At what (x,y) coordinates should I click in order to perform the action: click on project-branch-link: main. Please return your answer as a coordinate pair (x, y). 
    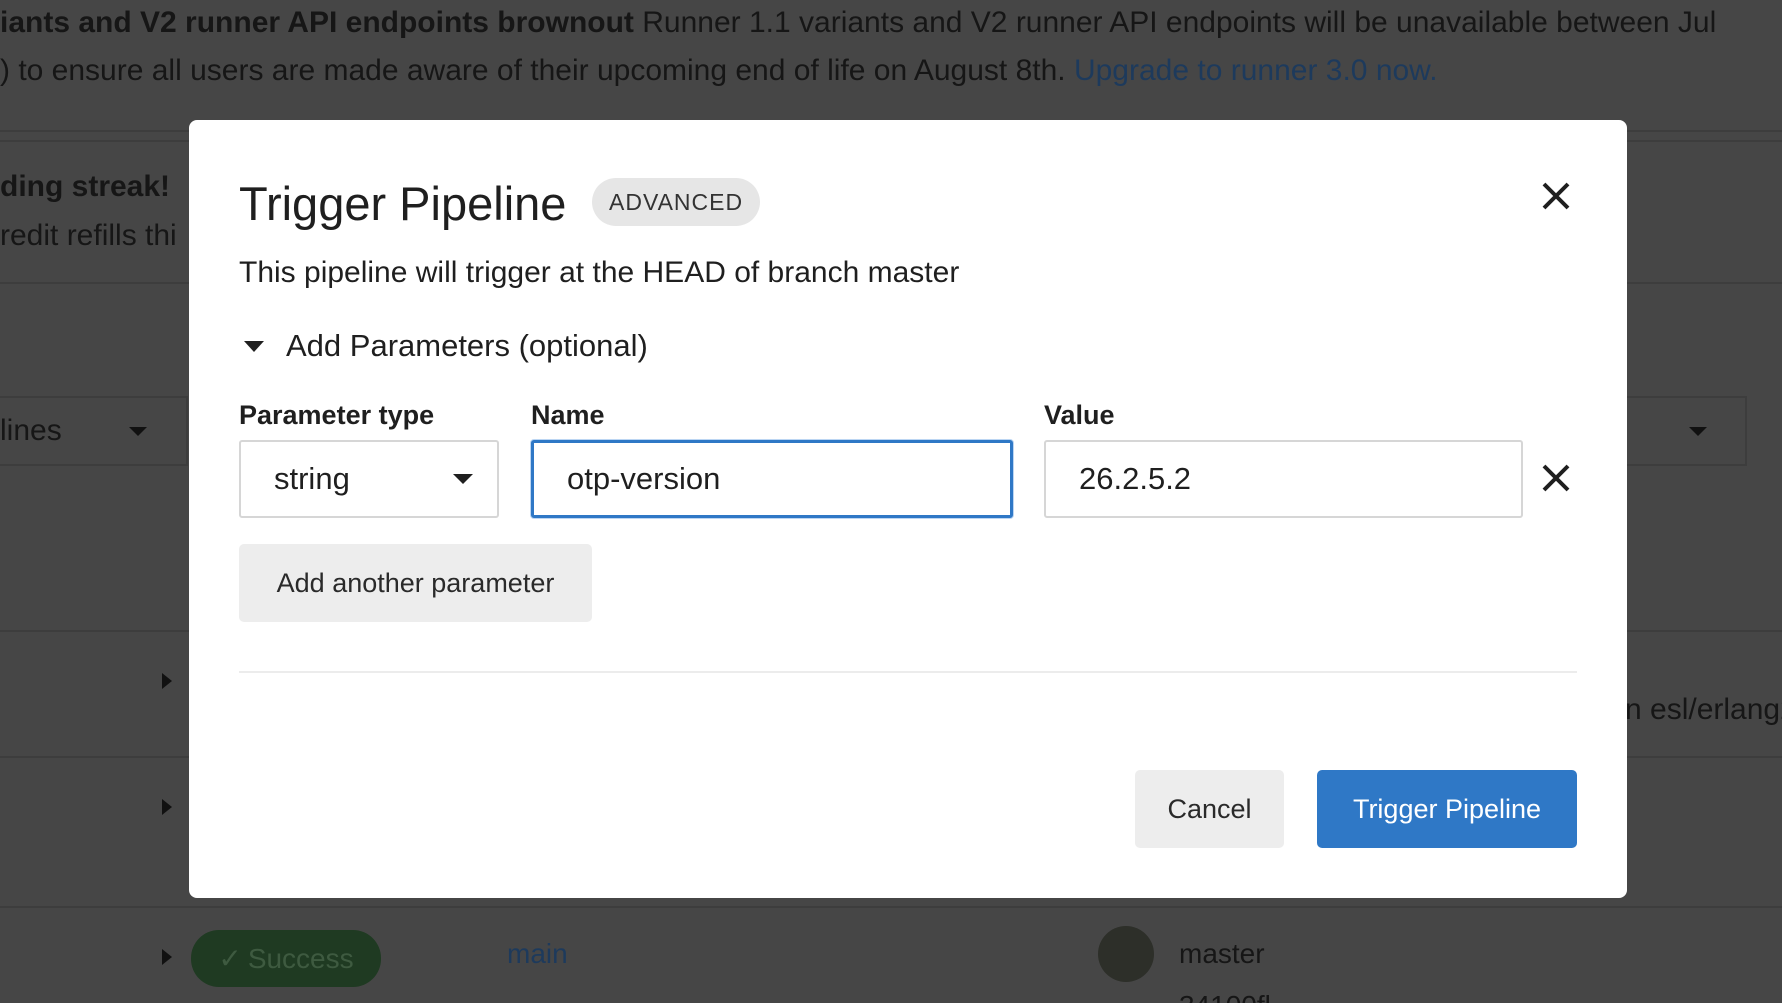
    Looking at the image, I should click on (537, 954).